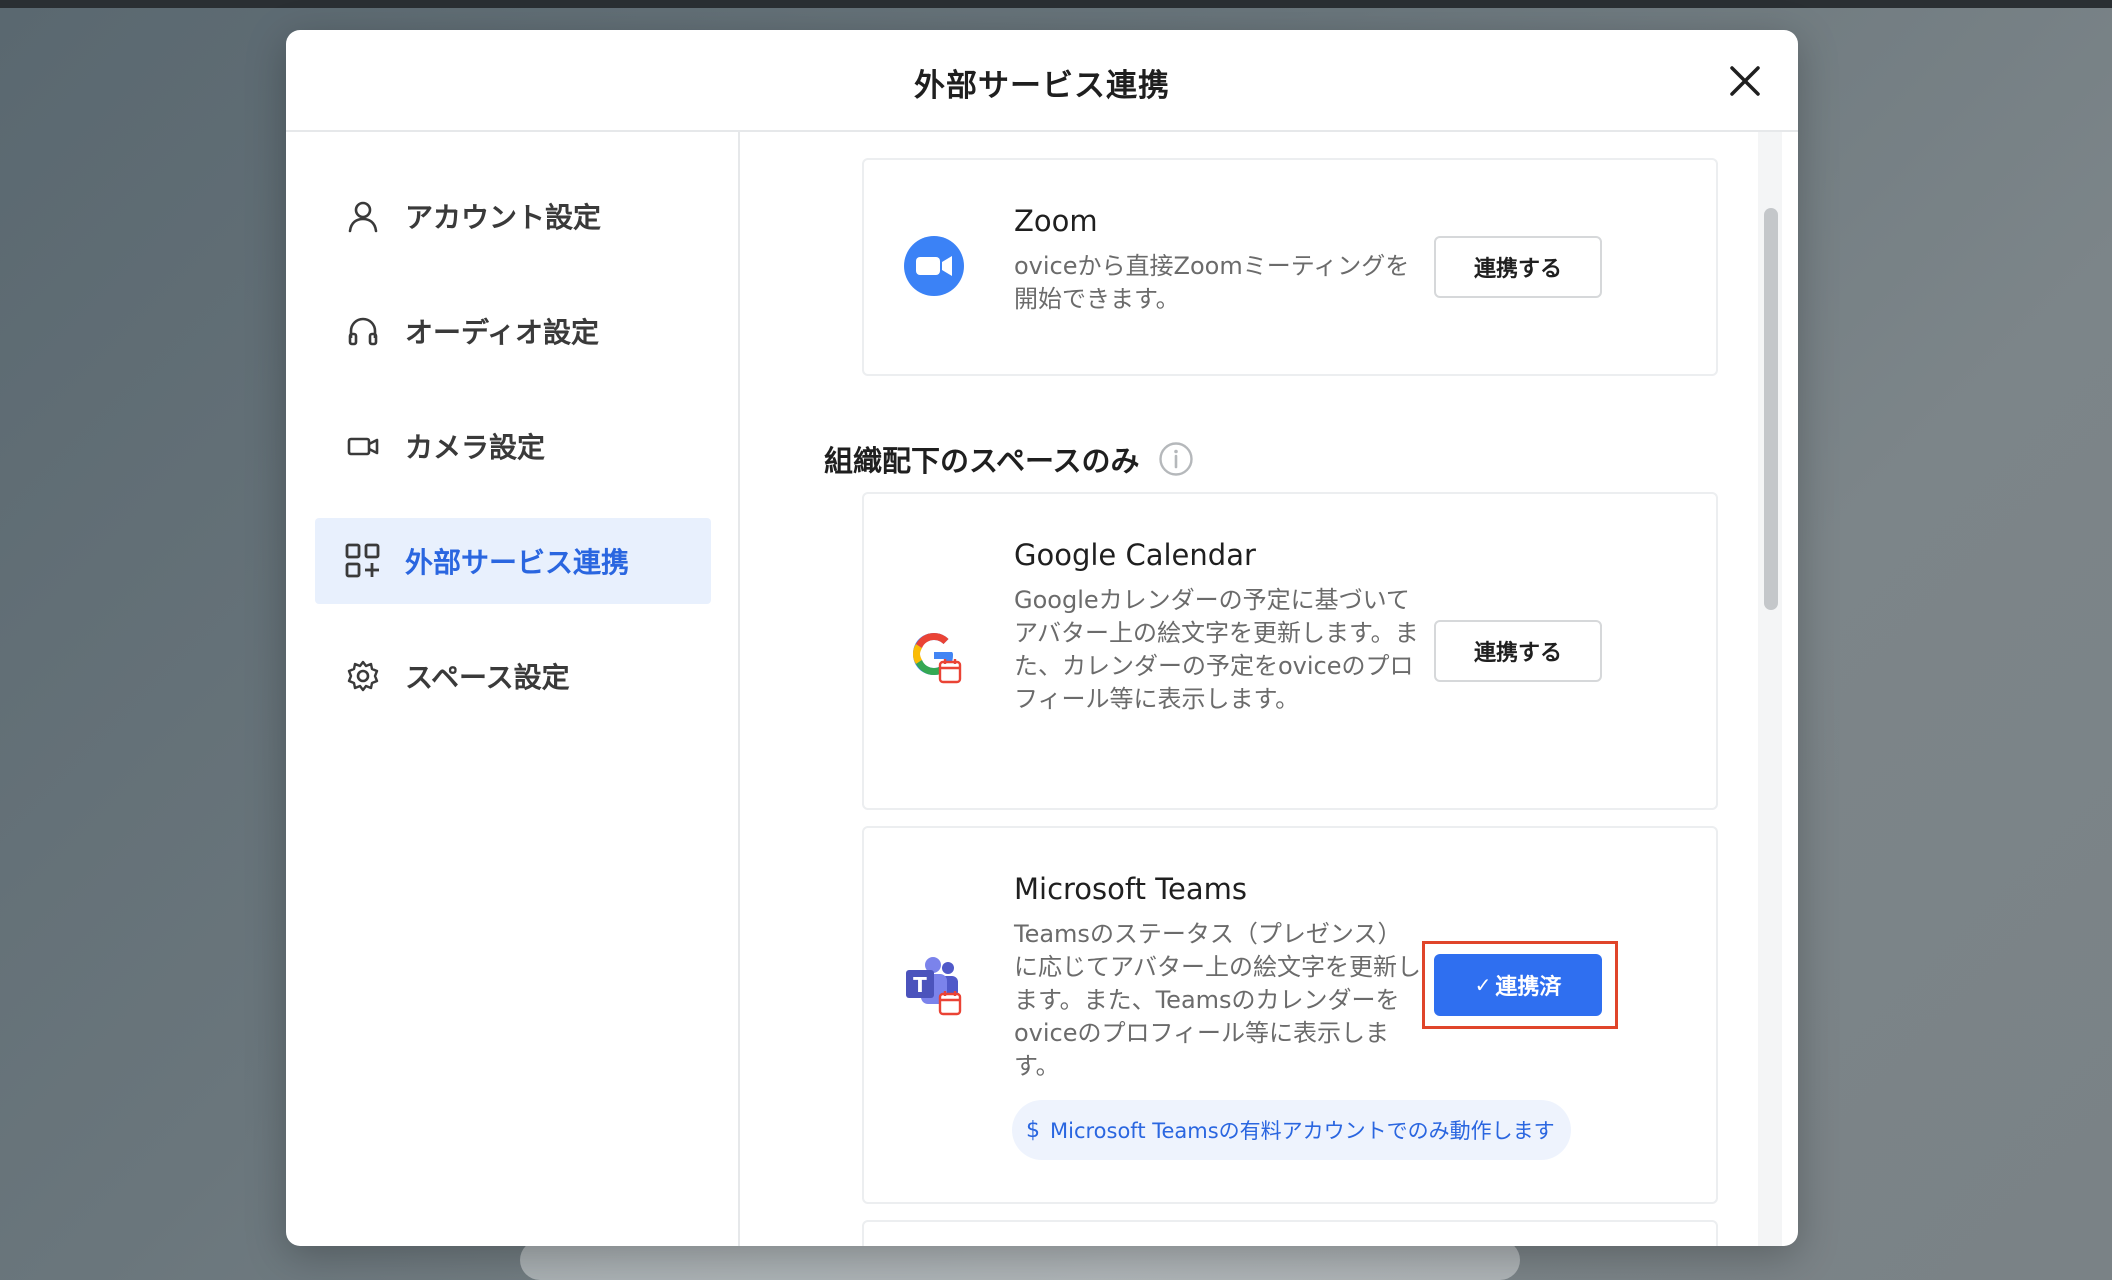 The width and height of the screenshot is (2112, 1280). What do you see at coordinates (1135, 555) in the screenshot?
I see `service-name: Google Calendar` at bounding box center [1135, 555].